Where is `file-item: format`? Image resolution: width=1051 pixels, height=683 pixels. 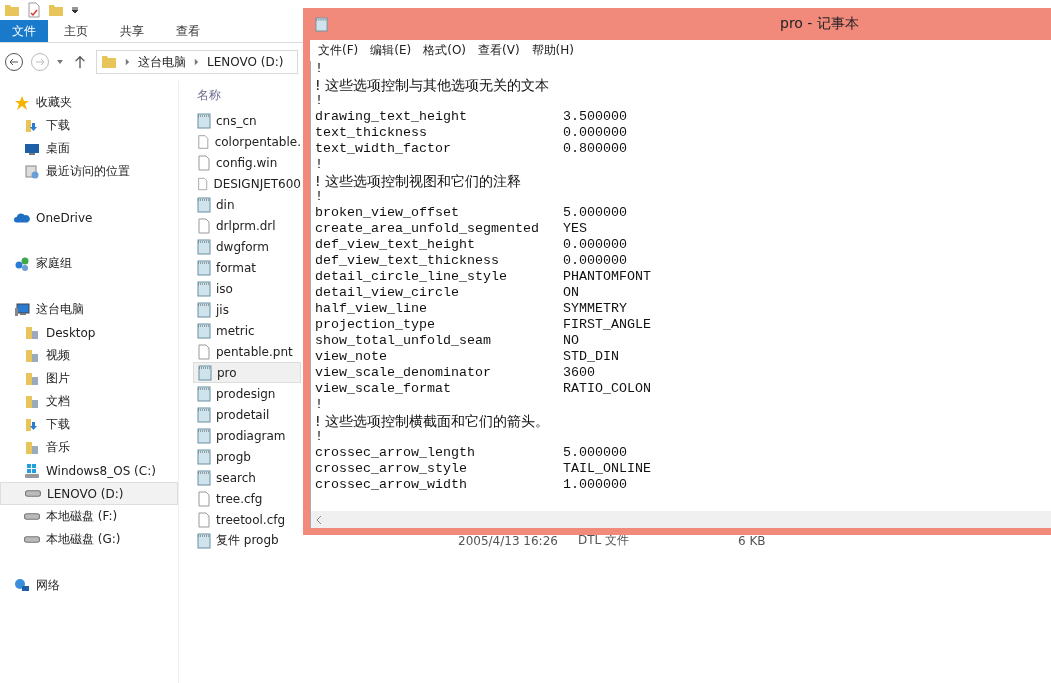 file-item: format is located at coordinates (247, 267).